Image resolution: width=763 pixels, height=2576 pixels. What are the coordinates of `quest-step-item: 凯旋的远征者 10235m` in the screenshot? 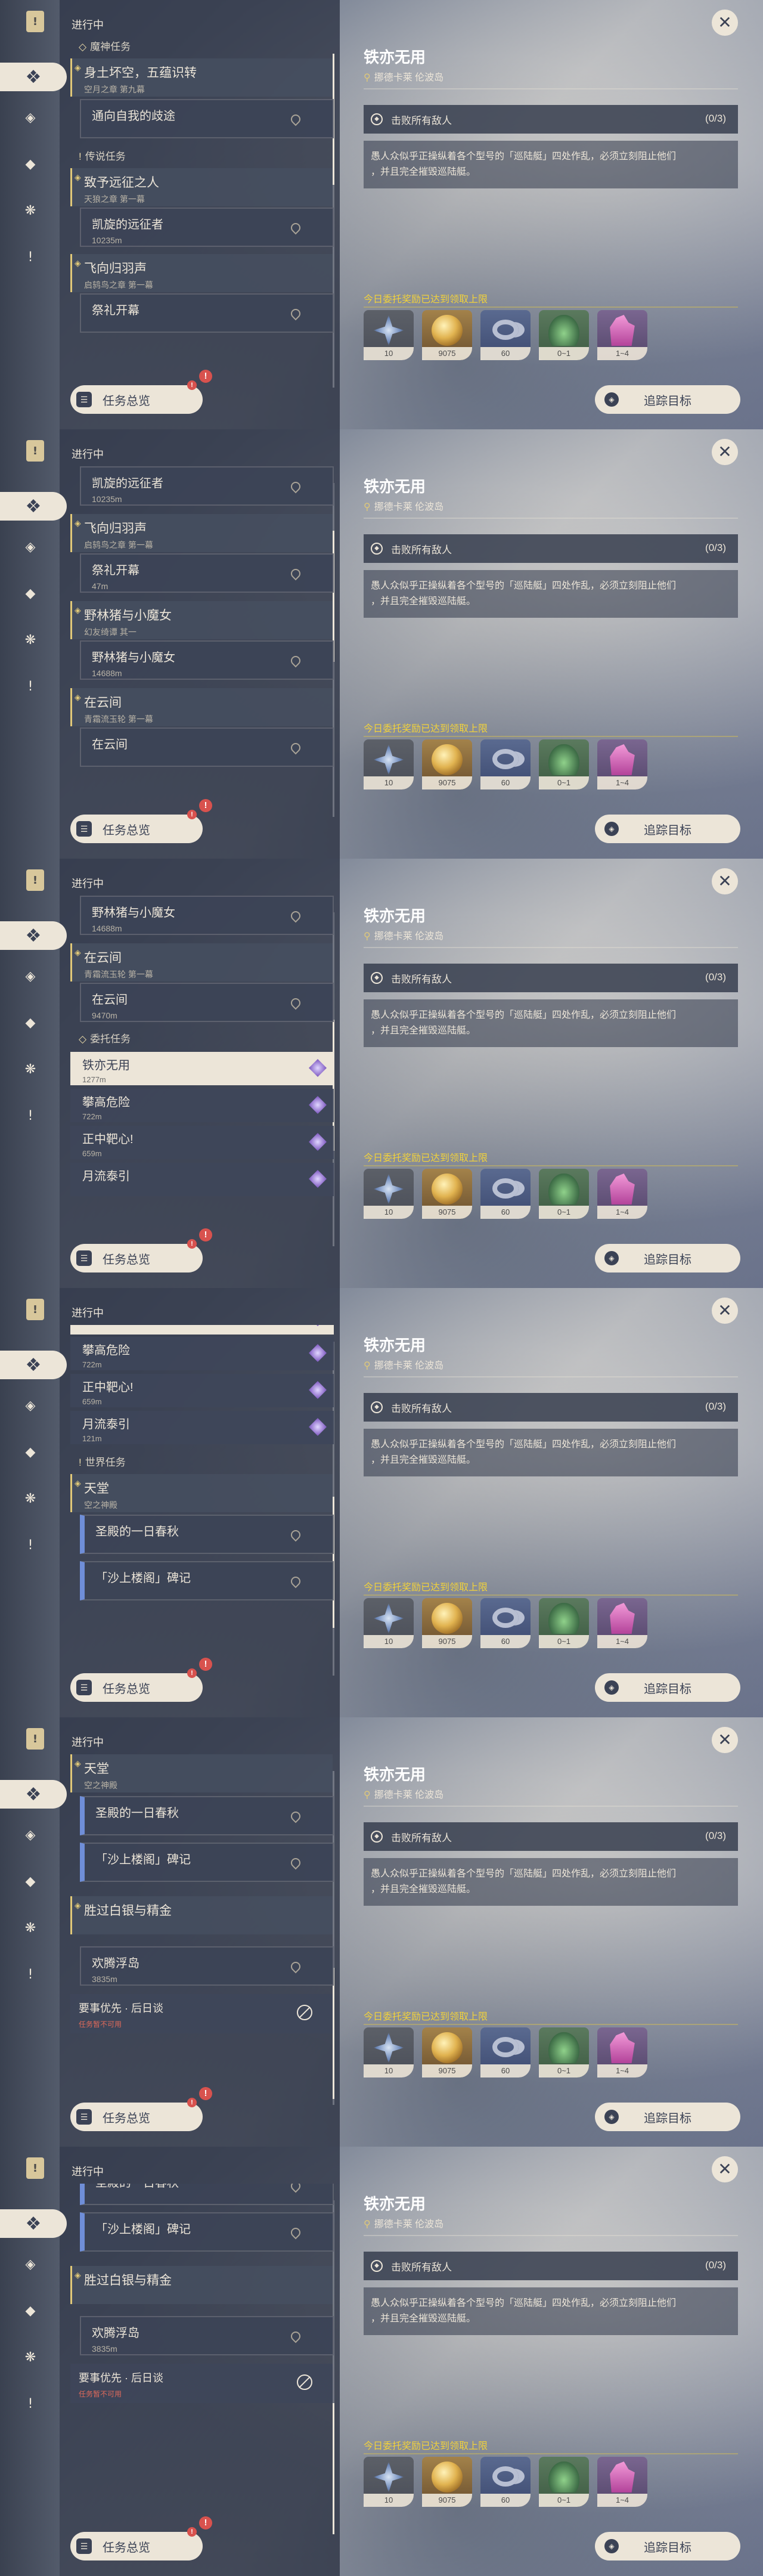 It's located at (207, 486).